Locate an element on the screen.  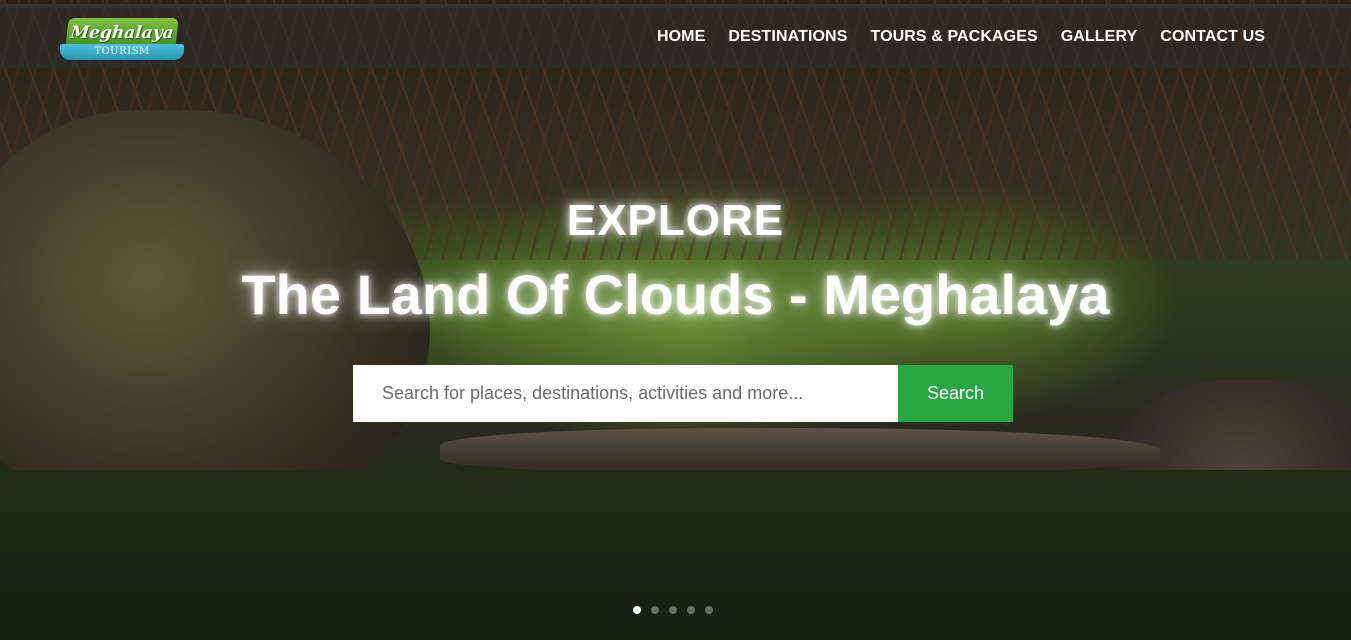
nav-home: HOME is located at coordinates (681, 37).